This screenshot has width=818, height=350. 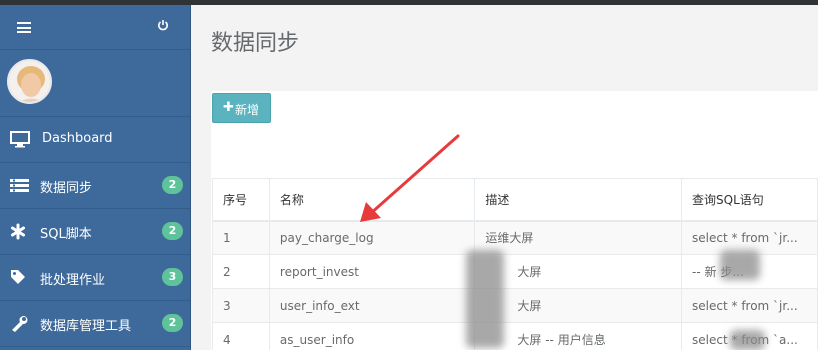 I want to click on table-cell: 2, so click(x=241, y=271).